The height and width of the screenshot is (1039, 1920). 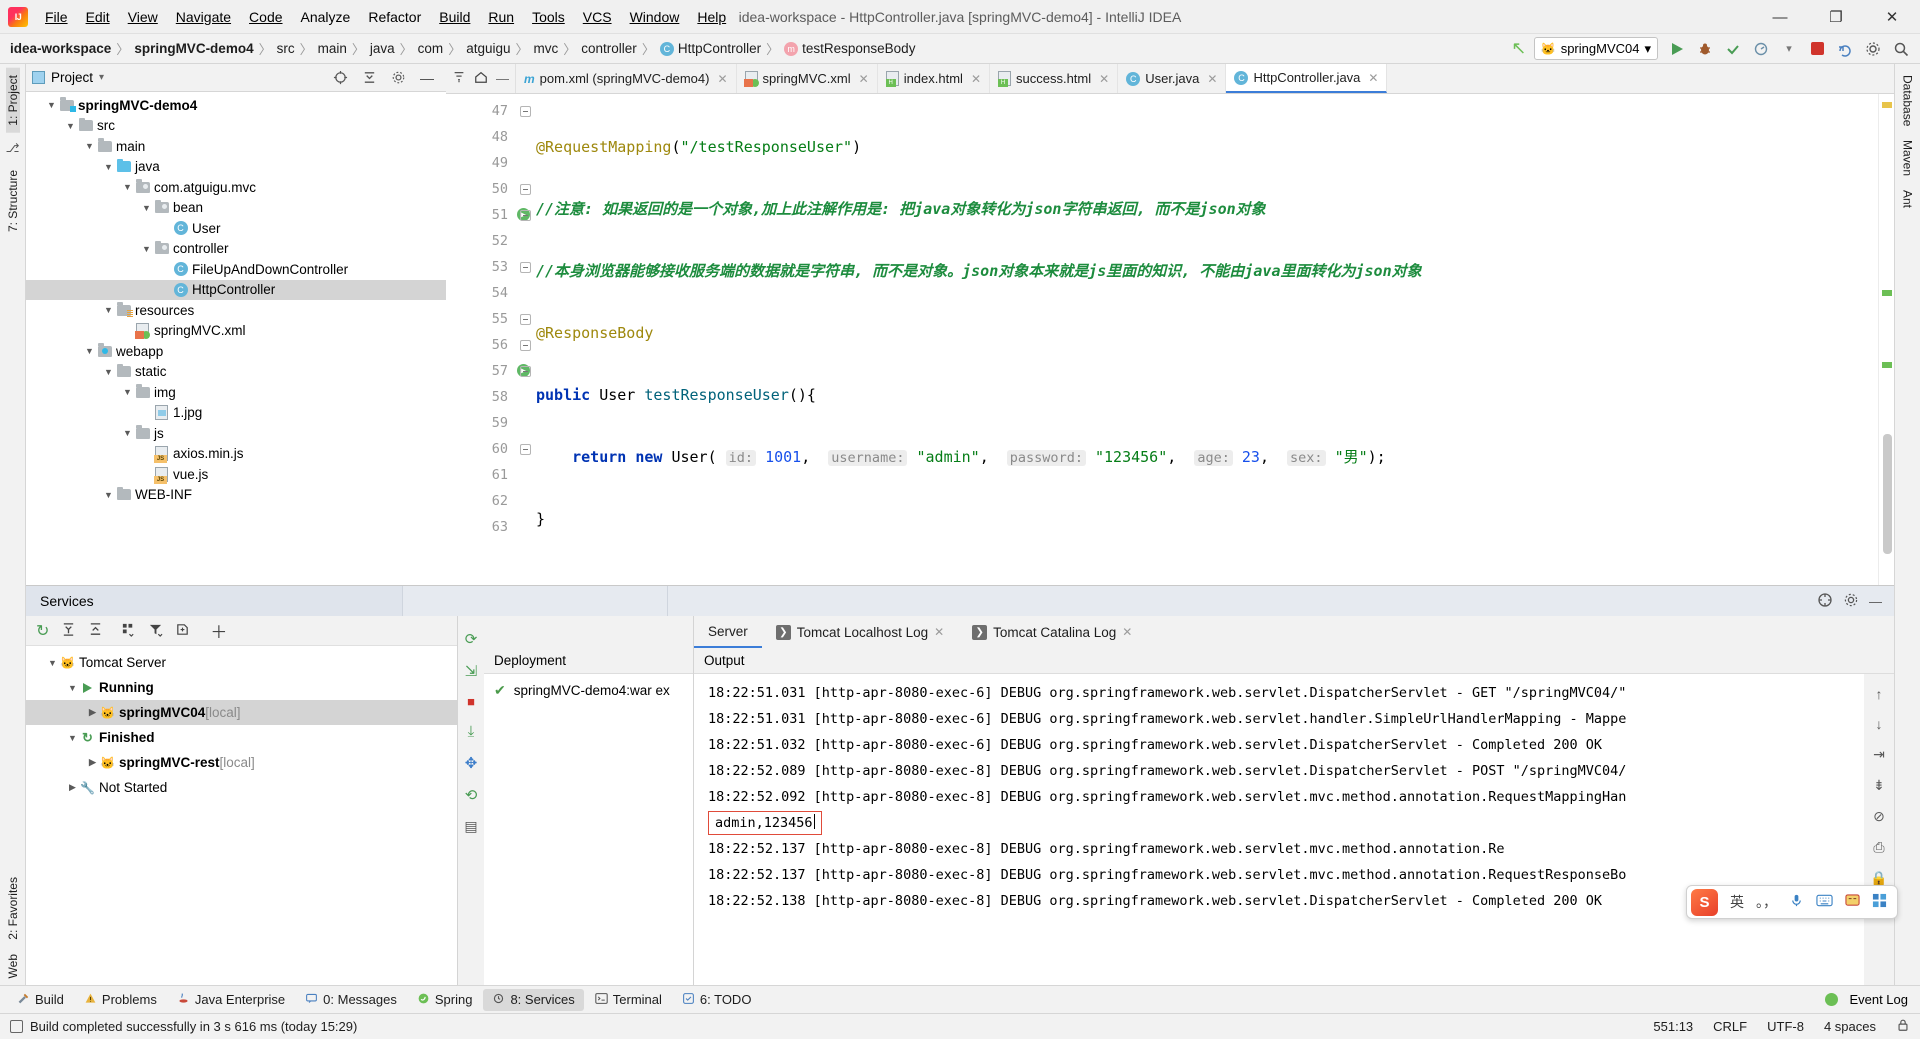 I want to click on rail-tab-ant: Ant, so click(x=1908, y=199).